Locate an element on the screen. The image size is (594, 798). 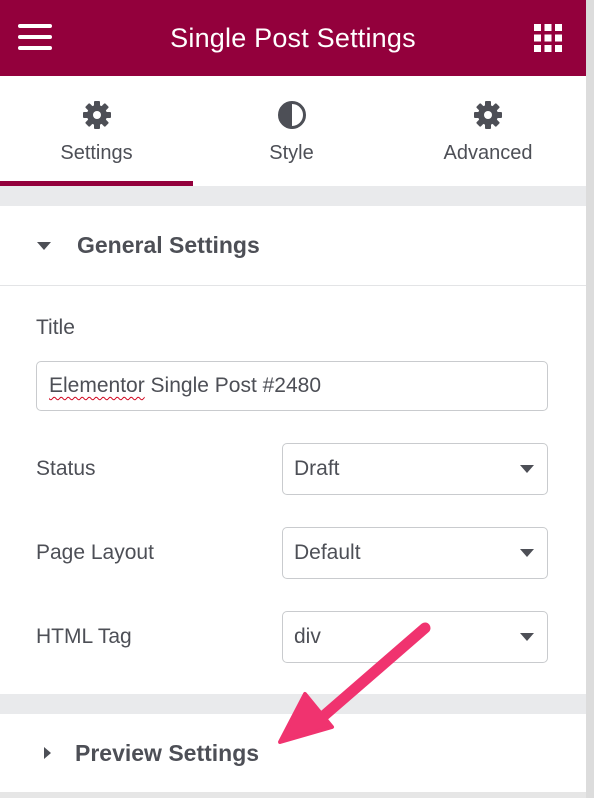
page-layout-select: Default is located at coordinates (415, 553).